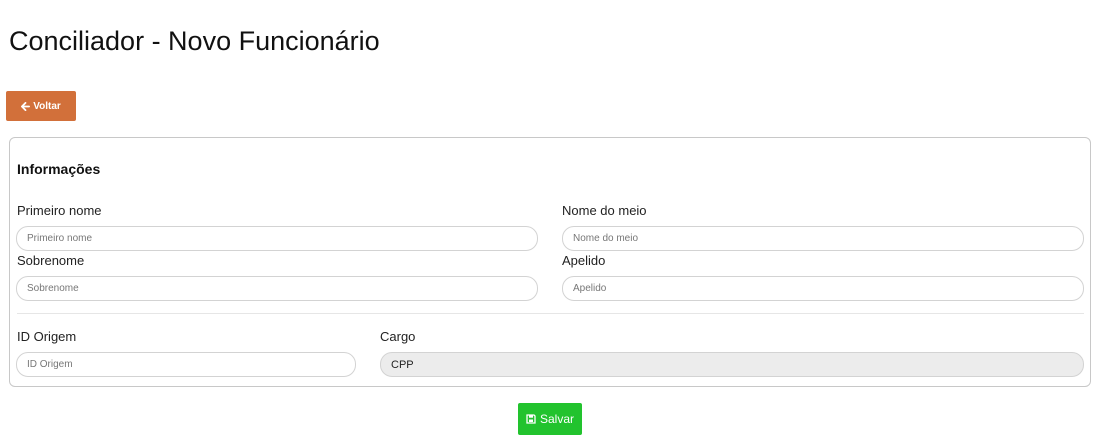 The image size is (1101, 445). I want to click on arrow-left-icon, so click(26, 106).